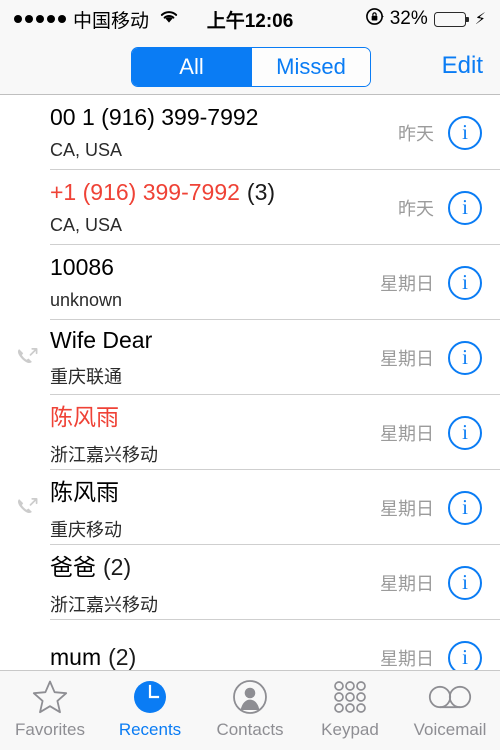 The height and width of the screenshot is (750, 500). What do you see at coordinates (215, 657) in the screenshot?
I see `call-row-text: mum (2)` at bounding box center [215, 657].